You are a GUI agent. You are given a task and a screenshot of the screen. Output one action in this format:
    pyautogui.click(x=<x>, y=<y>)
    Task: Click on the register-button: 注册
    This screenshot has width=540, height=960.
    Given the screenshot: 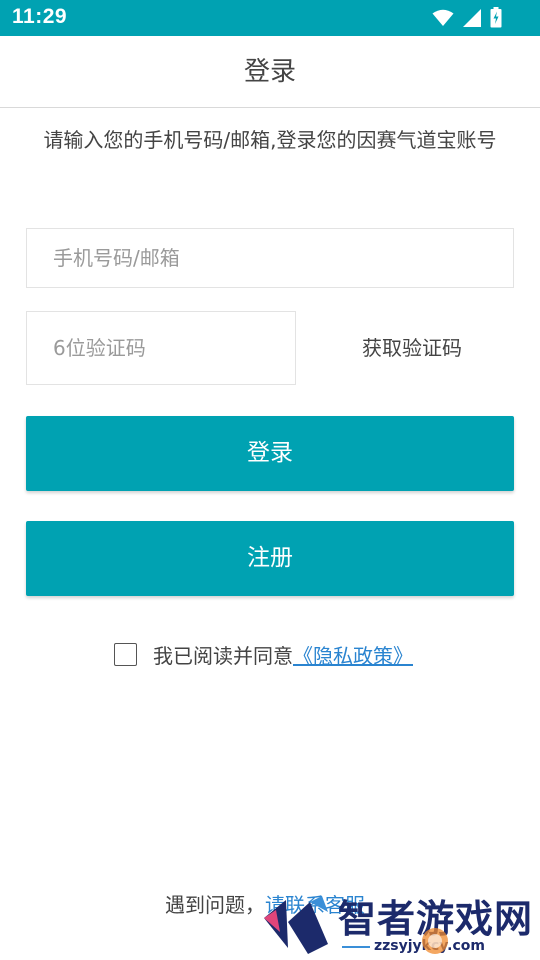 What is the action you would take?
    pyautogui.click(x=270, y=558)
    